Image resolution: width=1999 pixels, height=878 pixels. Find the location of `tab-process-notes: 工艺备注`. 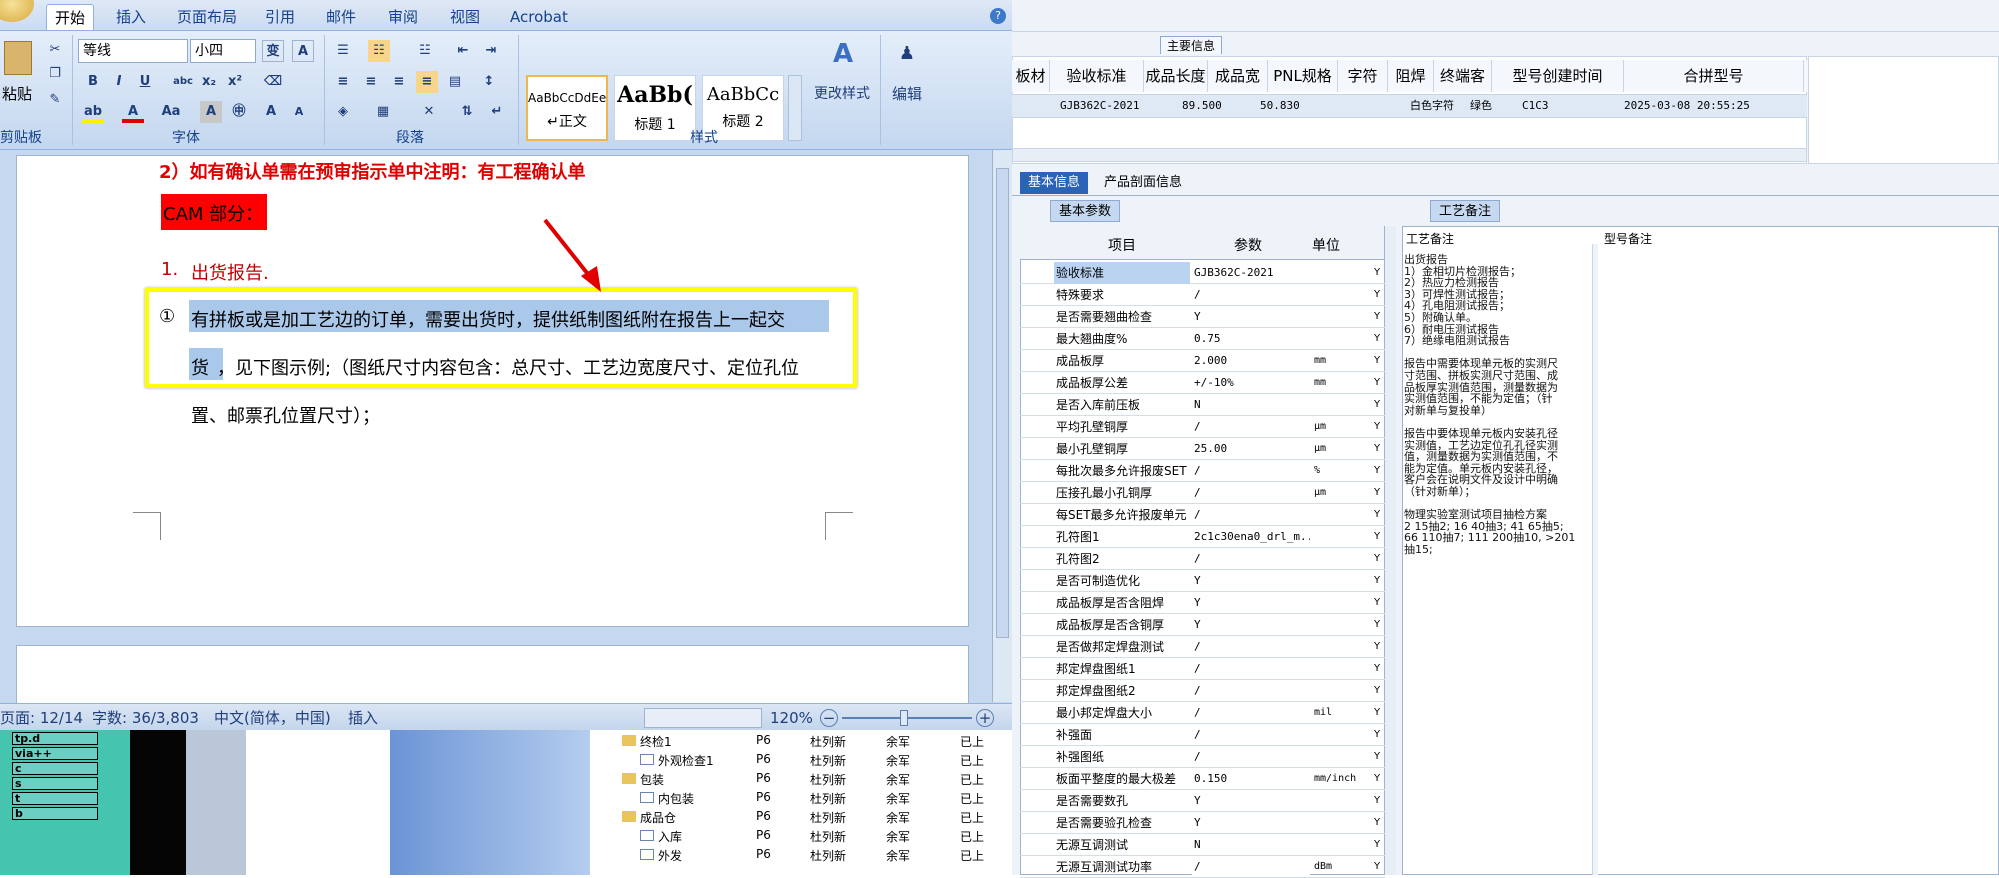

tab-process-notes: 工艺备注 is located at coordinates (1465, 211).